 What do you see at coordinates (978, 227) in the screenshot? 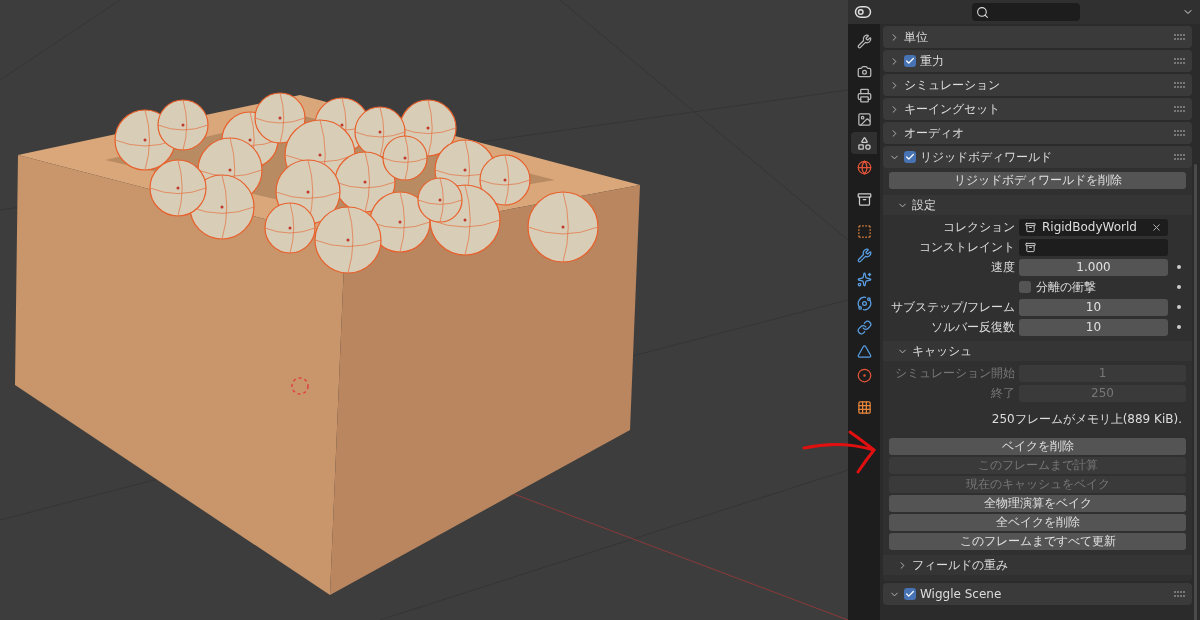
I see `field-label: コレクション` at bounding box center [978, 227].